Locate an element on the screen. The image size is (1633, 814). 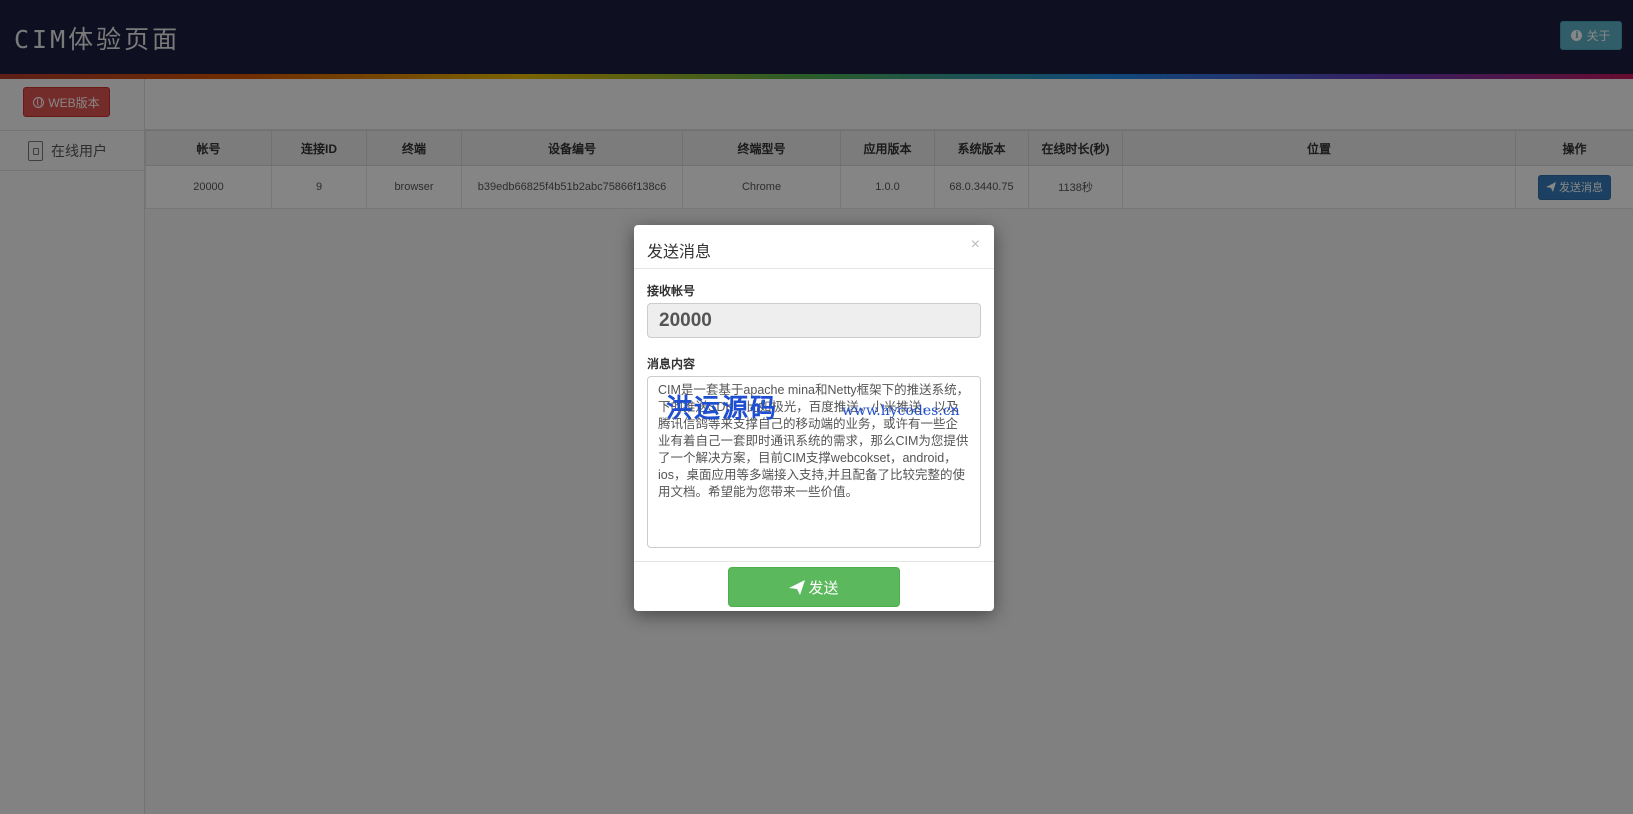
send-button-label: 发送 is located at coordinates (823, 588).